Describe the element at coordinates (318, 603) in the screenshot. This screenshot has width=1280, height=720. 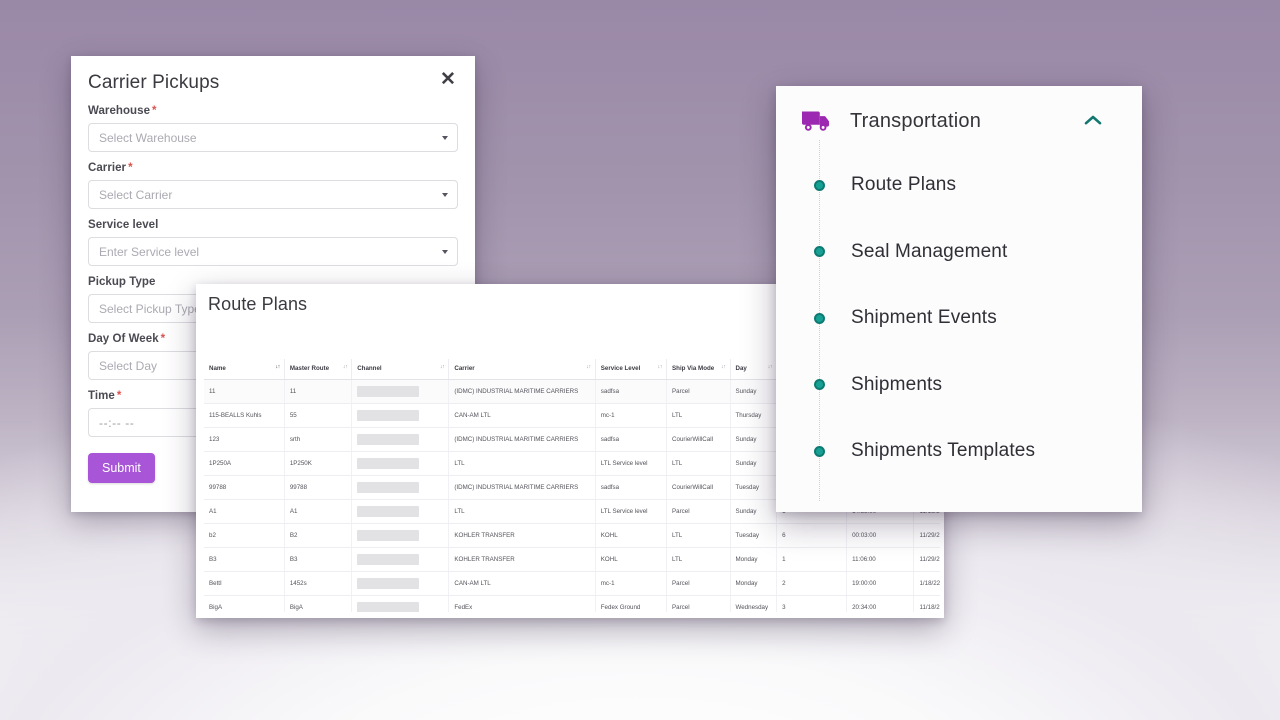
I see `cell-master-route: BigA` at that location.